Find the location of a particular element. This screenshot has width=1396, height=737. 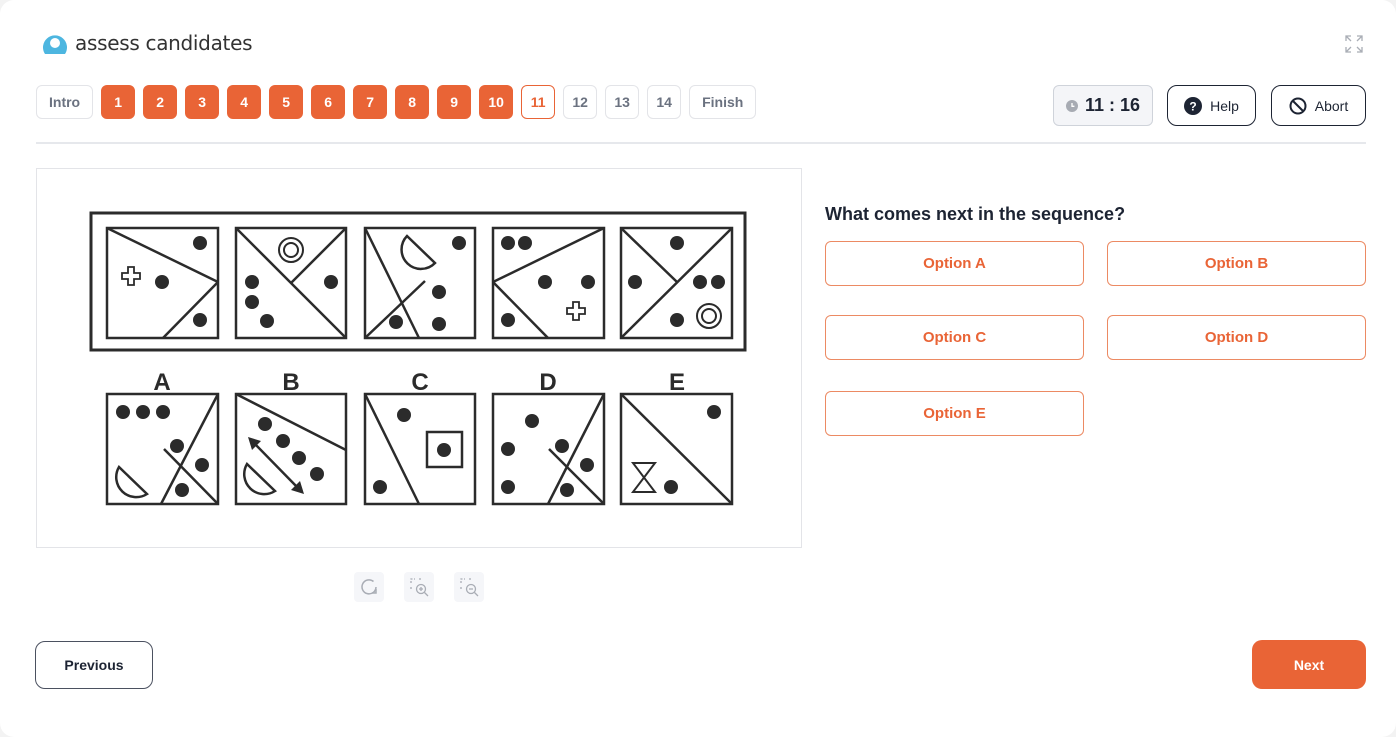

help-label: Help is located at coordinates (1224, 105).